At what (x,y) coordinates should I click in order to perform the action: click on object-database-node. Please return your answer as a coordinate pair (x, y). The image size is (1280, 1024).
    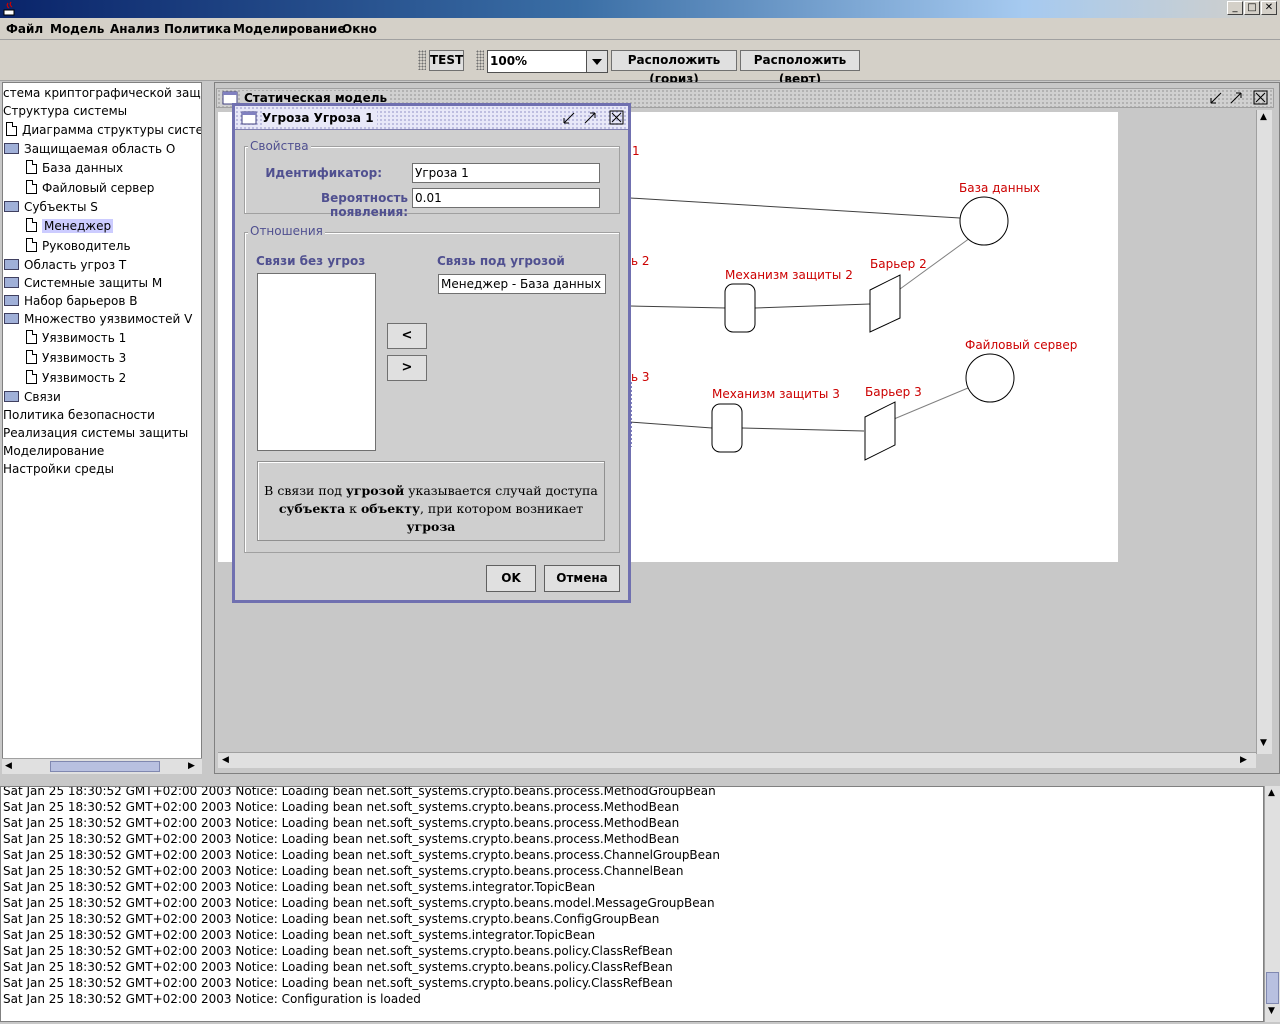
    Looking at the image, I should click on (984, 221).